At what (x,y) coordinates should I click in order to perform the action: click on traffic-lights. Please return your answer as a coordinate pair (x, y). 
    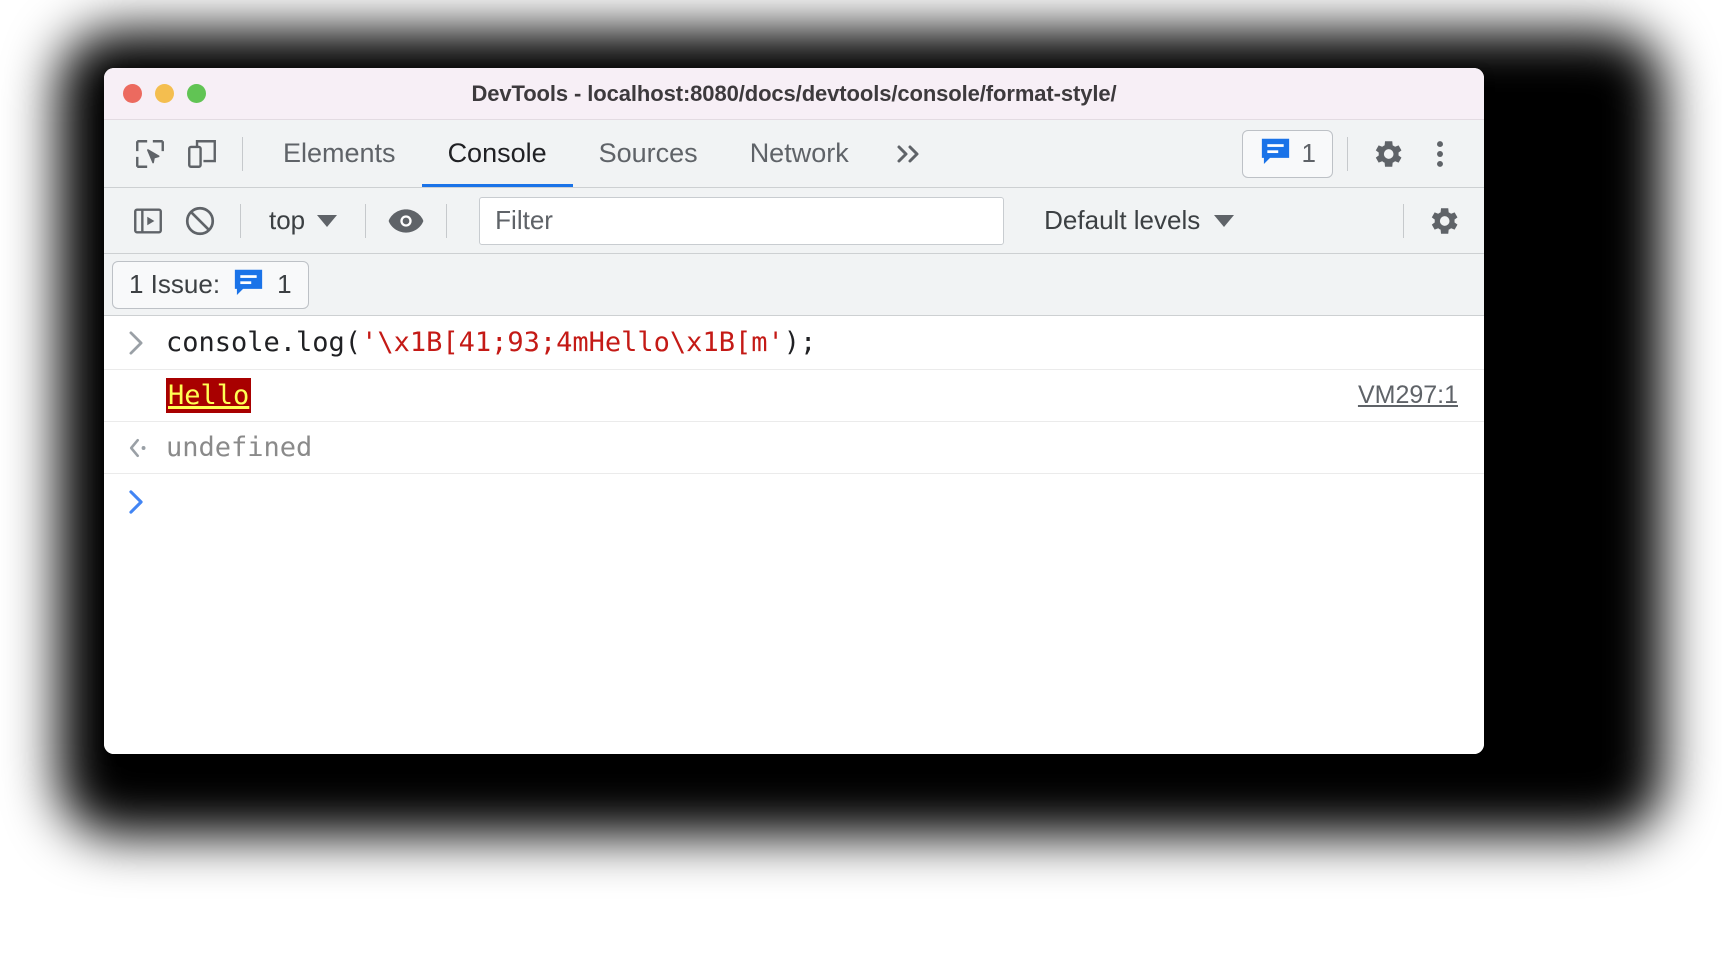
    Looking at the image, I should click on (164, 93).